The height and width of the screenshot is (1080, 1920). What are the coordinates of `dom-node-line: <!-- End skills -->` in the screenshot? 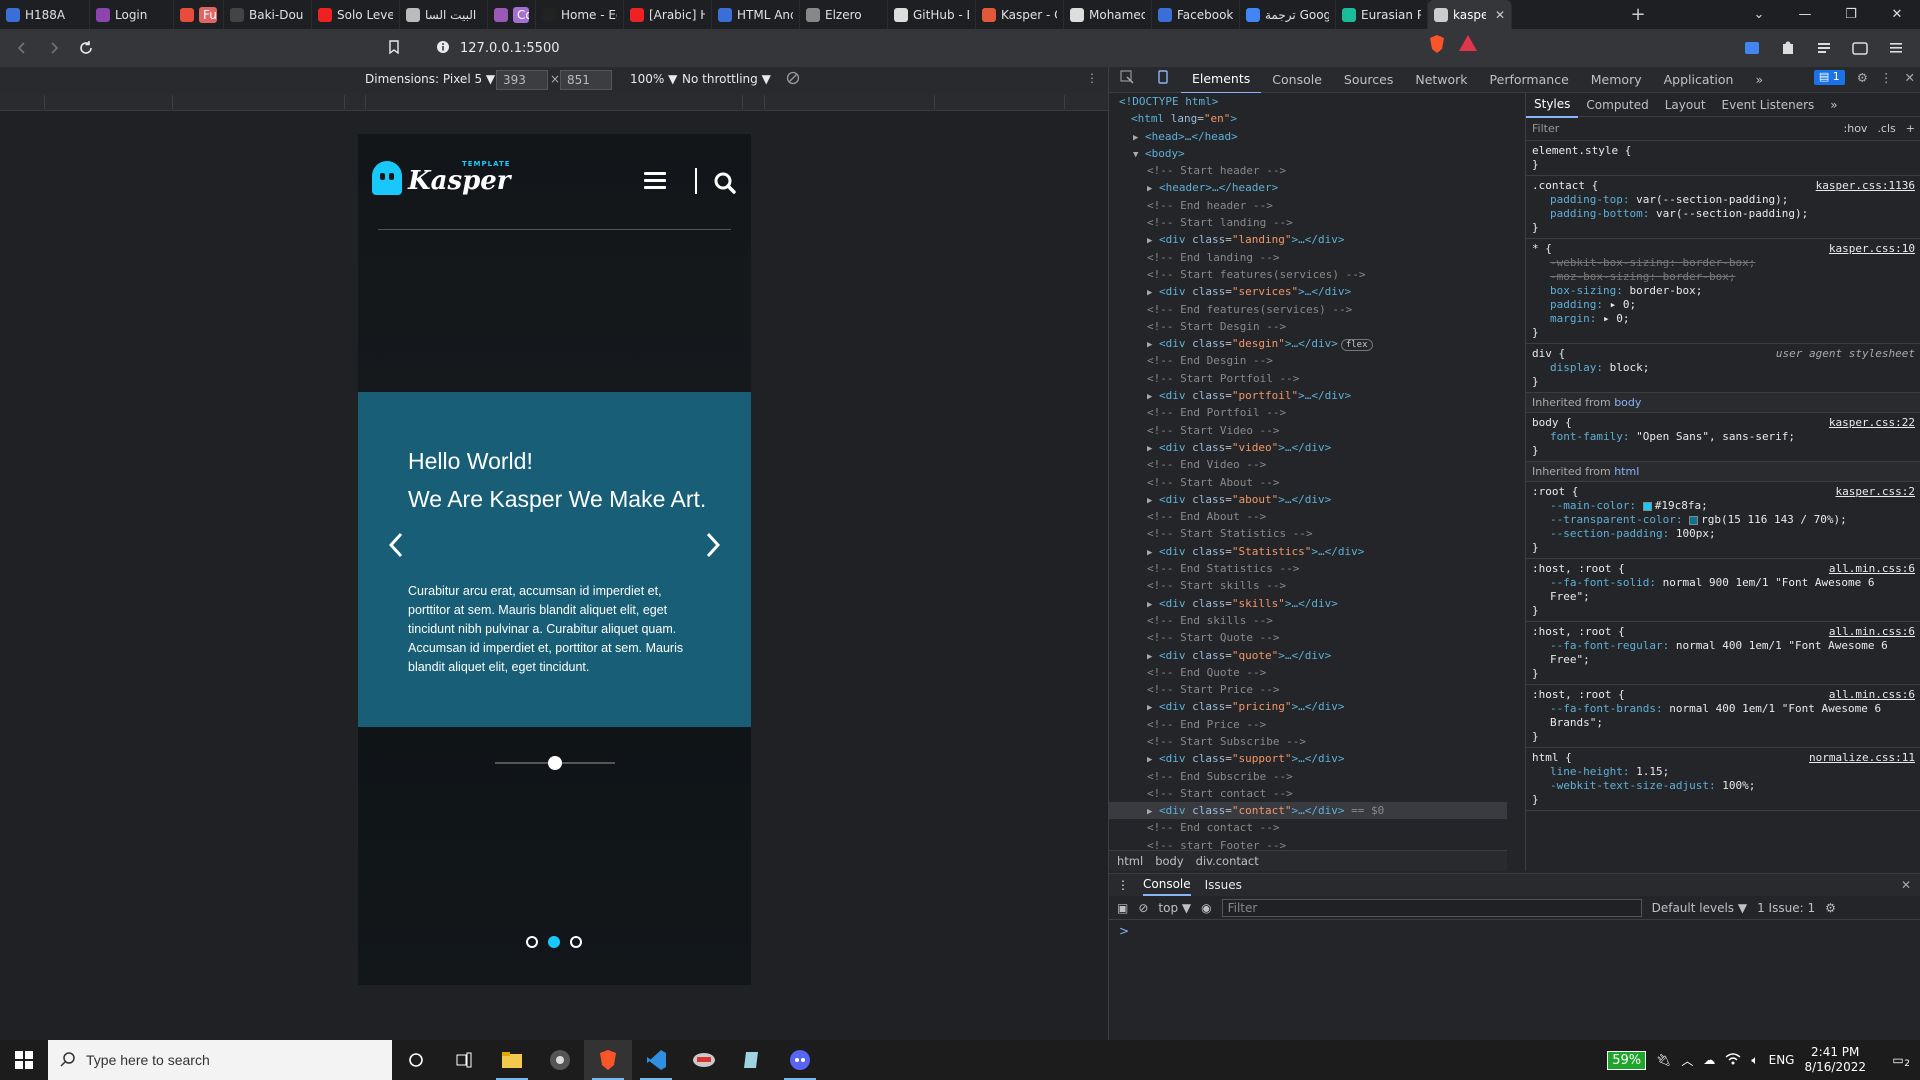 It's located at (1308, 620).